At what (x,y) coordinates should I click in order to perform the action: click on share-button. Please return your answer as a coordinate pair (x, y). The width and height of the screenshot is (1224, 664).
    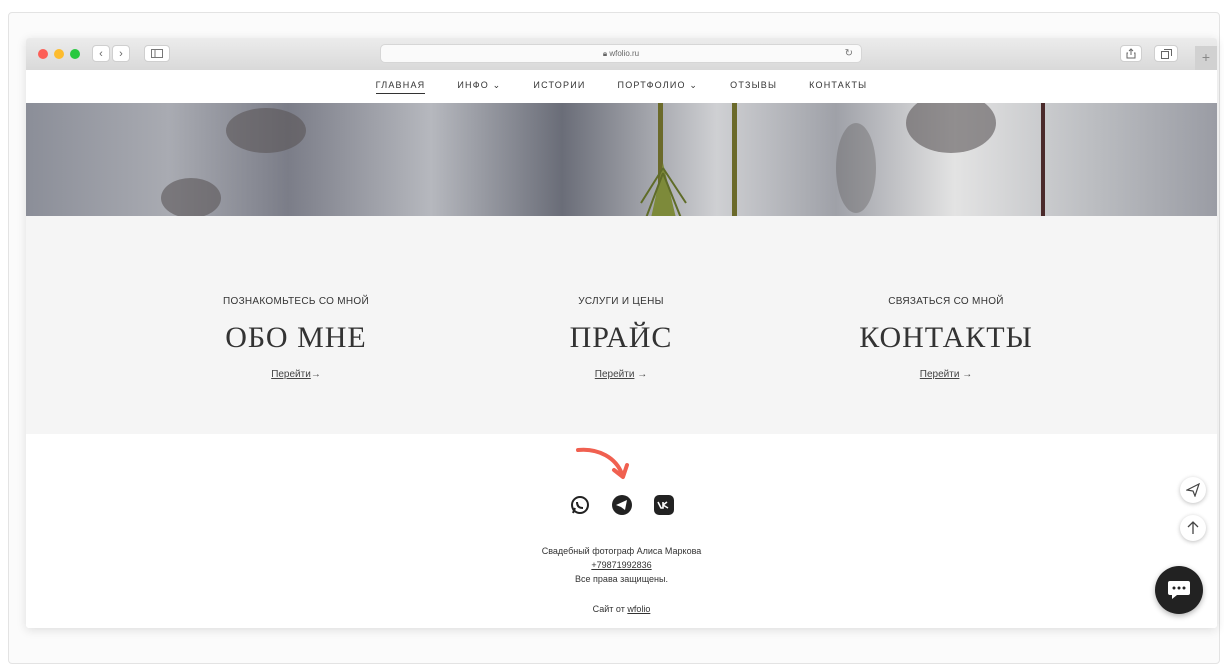
    Looking at the image, I should click on (1131, 53).